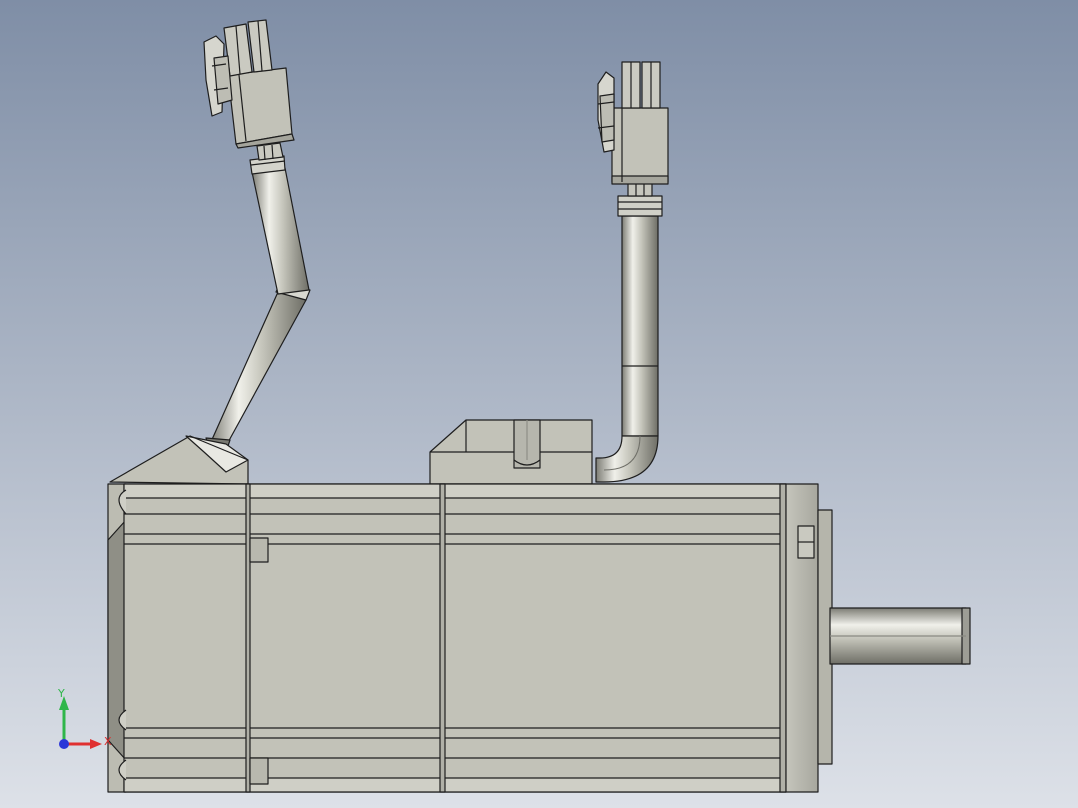  Describe the element at coordinates (61, 693) in the screenshot. I see `triad-y-label: Y` at that location.